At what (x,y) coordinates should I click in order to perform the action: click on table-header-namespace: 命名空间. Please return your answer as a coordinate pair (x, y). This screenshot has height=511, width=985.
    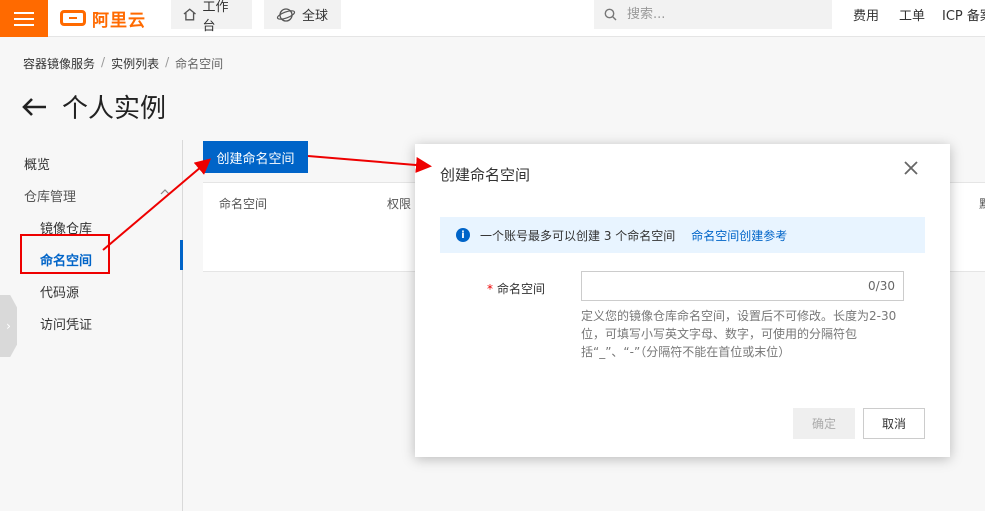
    Looking at the image, I should click on (243, 204).